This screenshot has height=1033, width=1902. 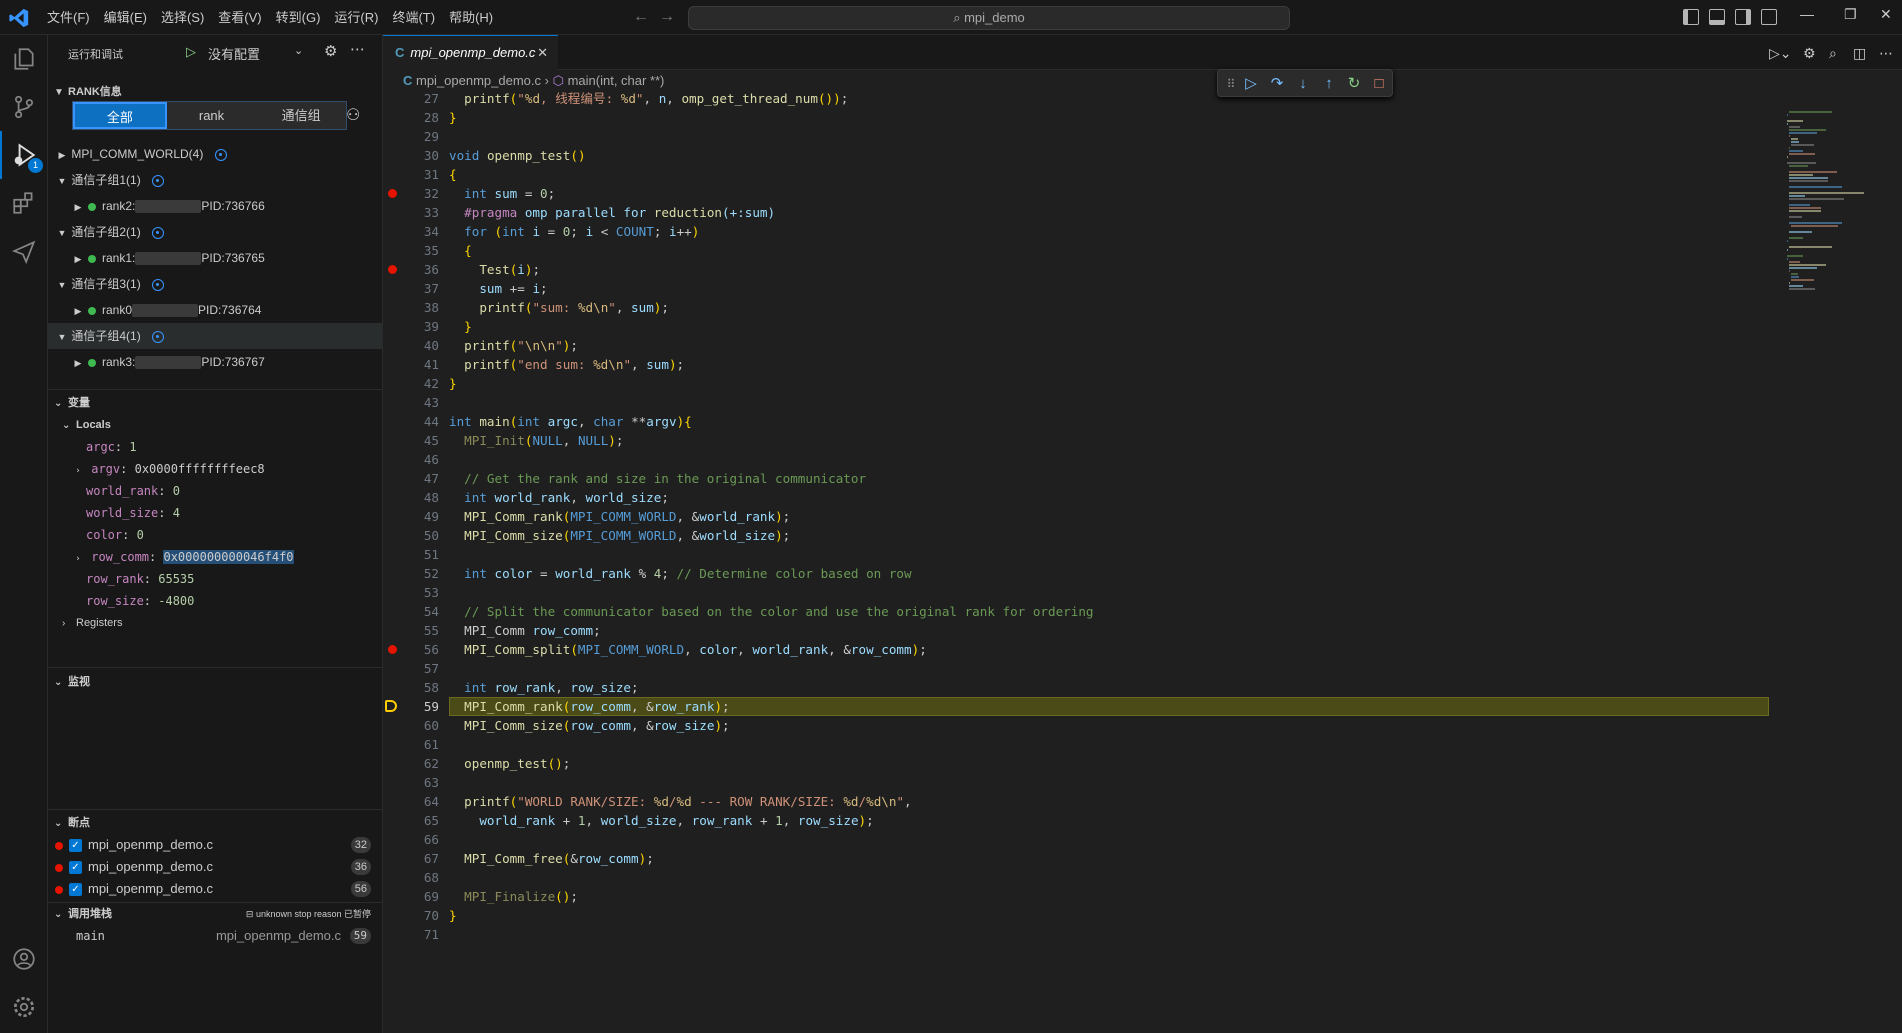 I want to click on tree-rank-item: ▶ rank2: PID:736766, so click(x=215, y=206).